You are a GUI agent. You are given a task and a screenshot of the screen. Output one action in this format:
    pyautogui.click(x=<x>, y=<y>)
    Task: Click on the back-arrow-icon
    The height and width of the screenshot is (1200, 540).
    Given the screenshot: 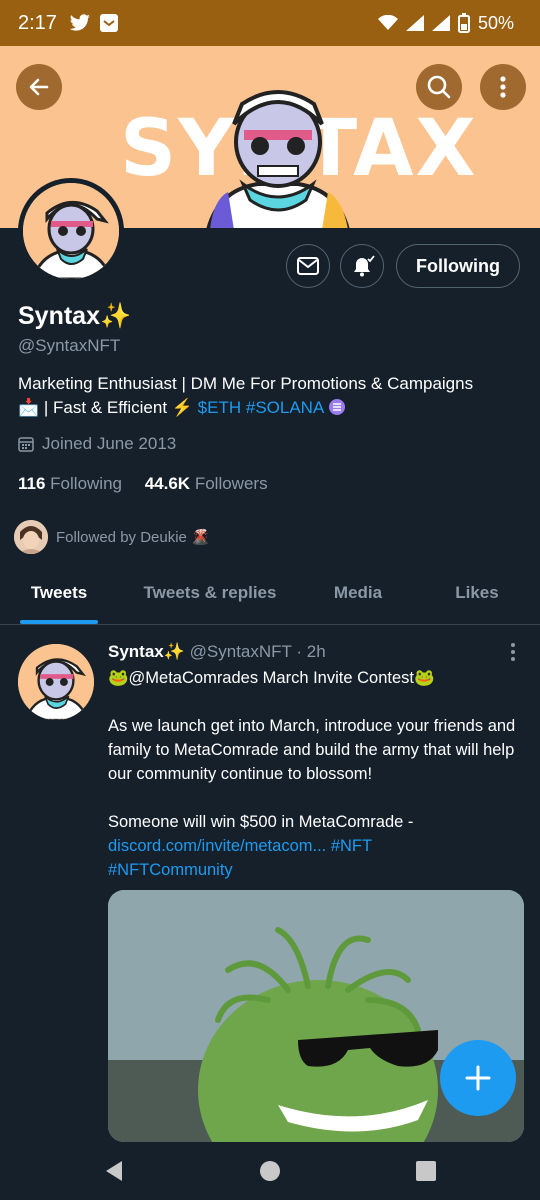 What is the action you would take?
    pyautogui.click(x=39, y=87)
    